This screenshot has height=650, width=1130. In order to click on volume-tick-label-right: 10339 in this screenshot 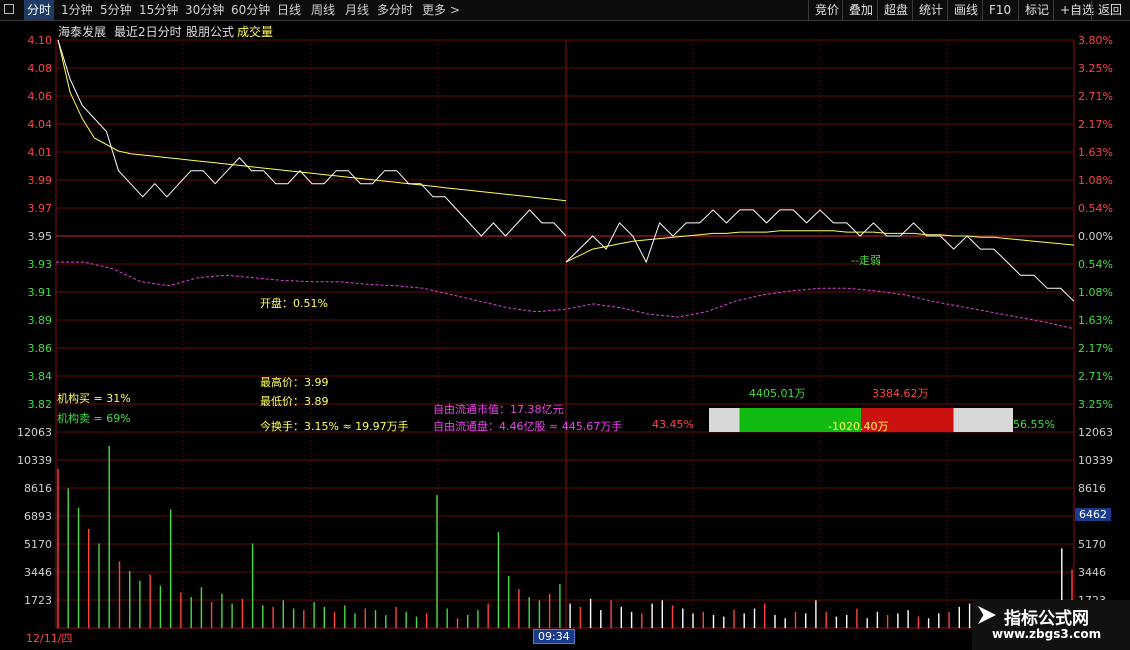, I will do `click(1095, 460)`.